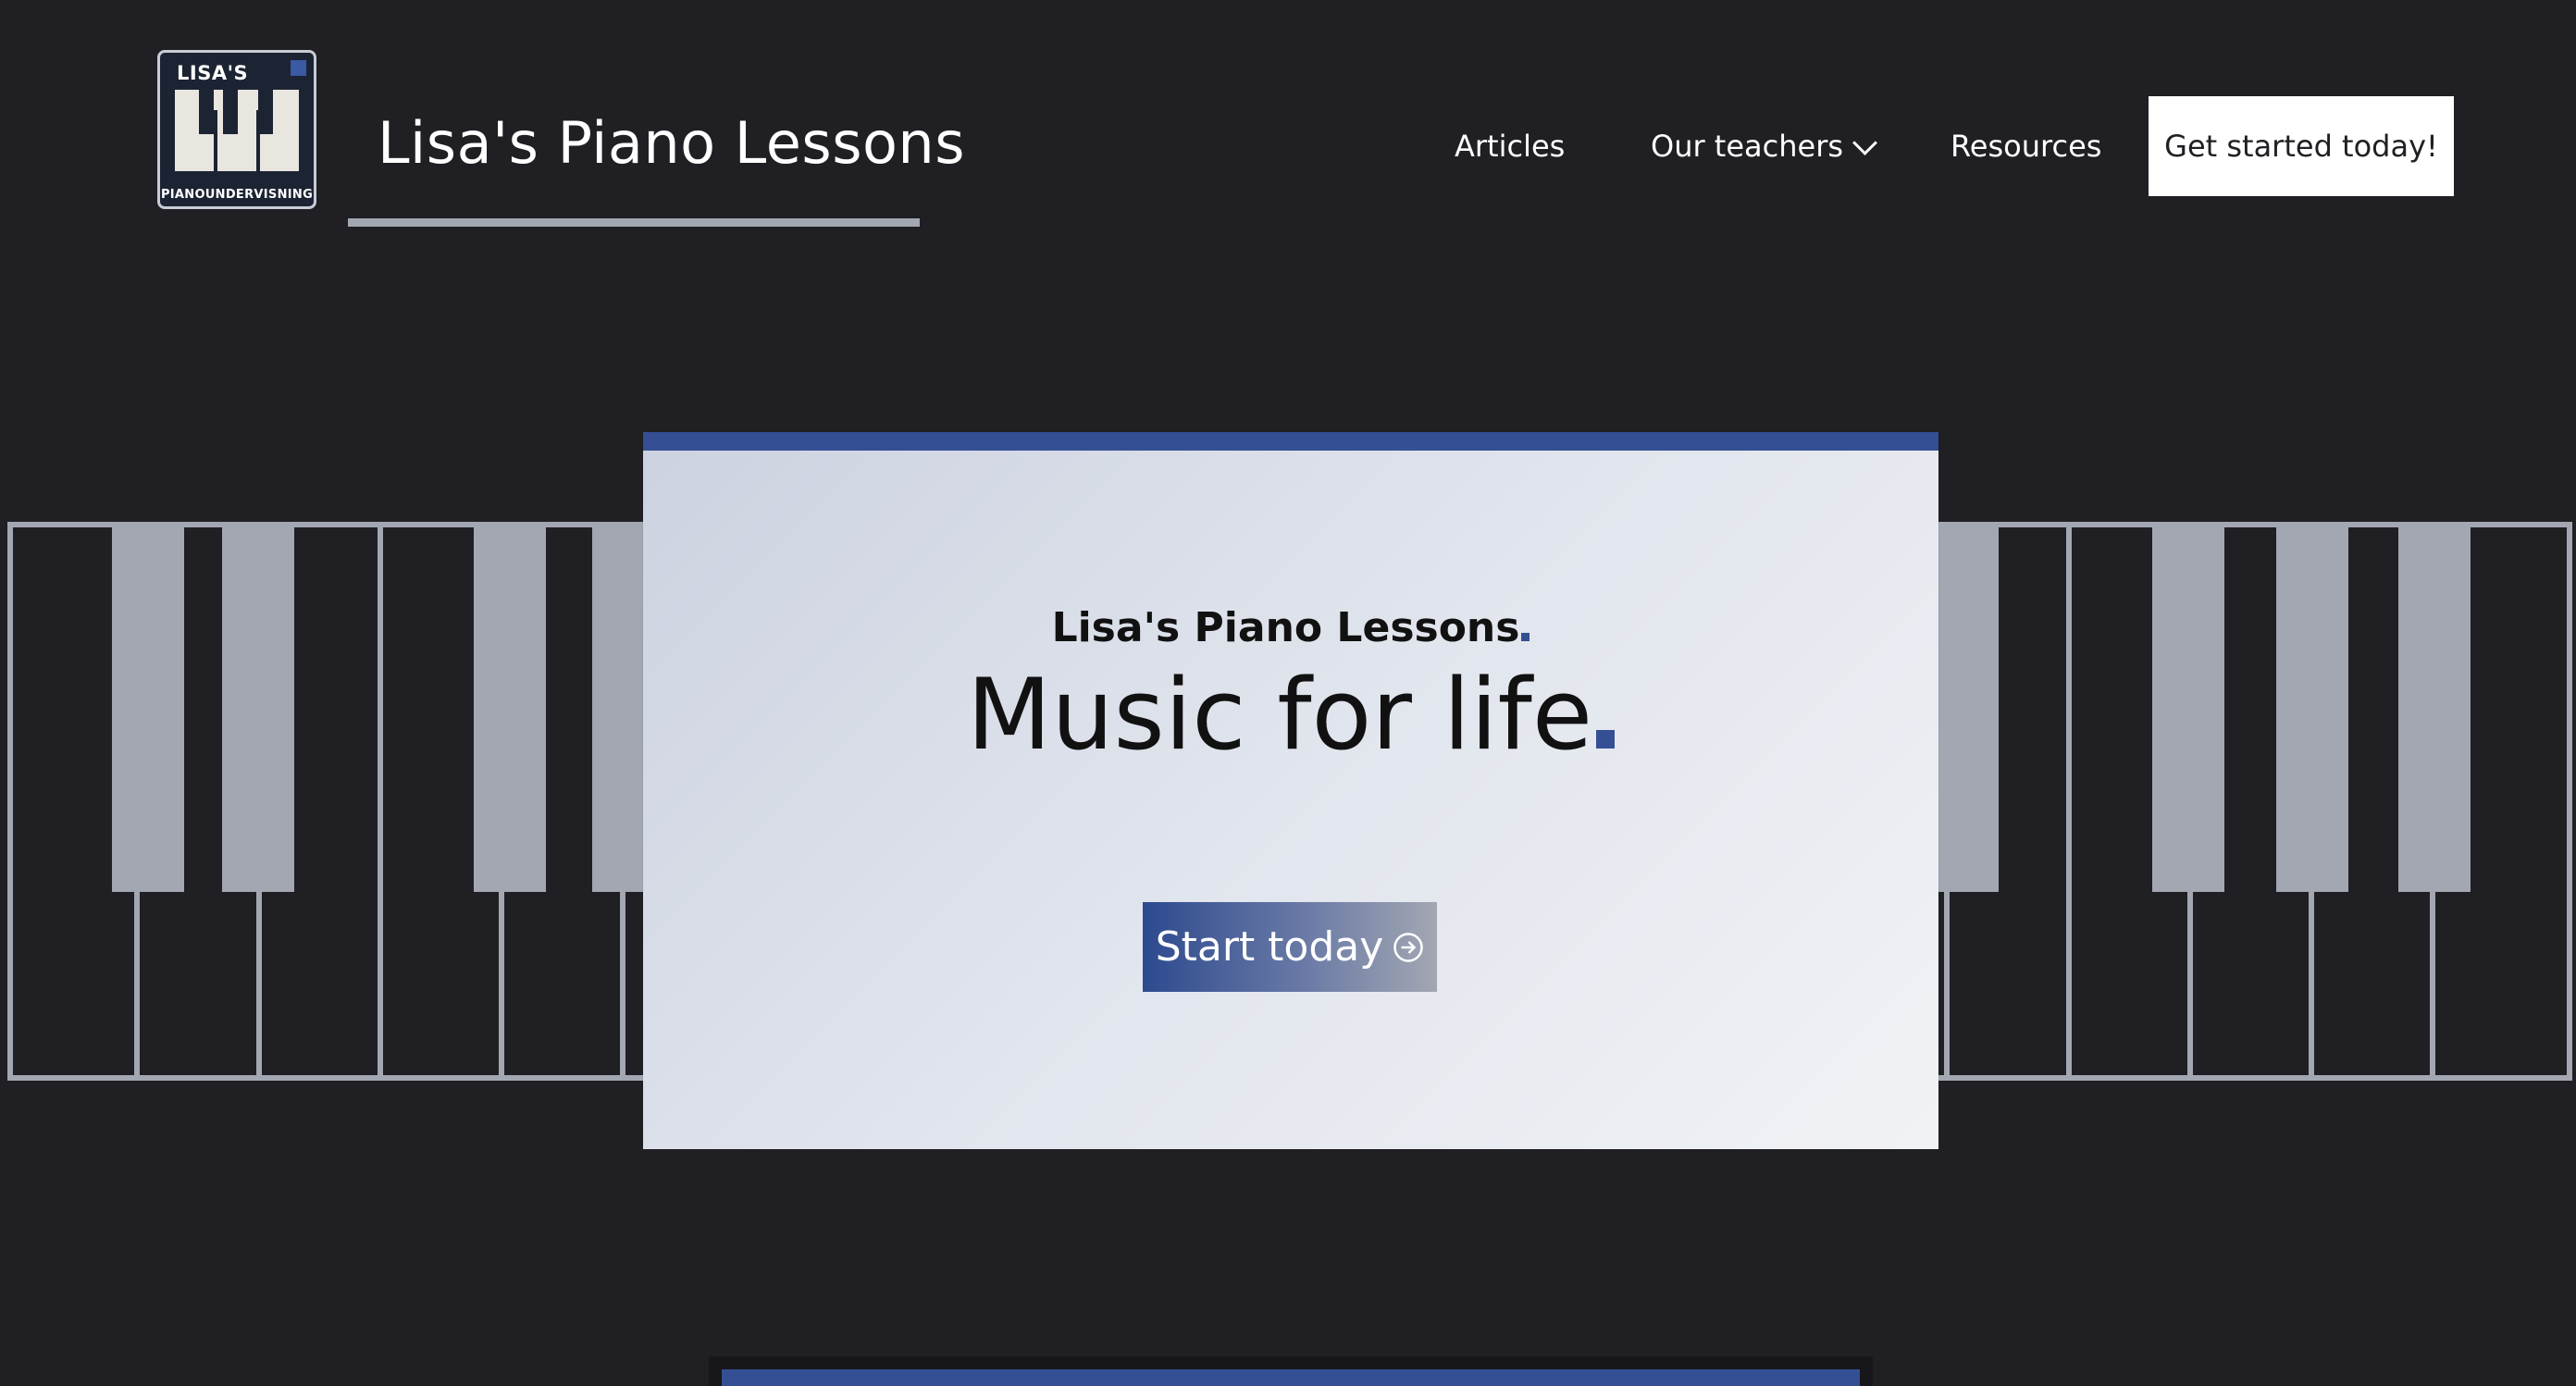  What do you see at coordinates (237, 195) in the screenshot?
I see `logo-bottom-text: PIANOUNDERVISNING` at bounding box center [237, 195].